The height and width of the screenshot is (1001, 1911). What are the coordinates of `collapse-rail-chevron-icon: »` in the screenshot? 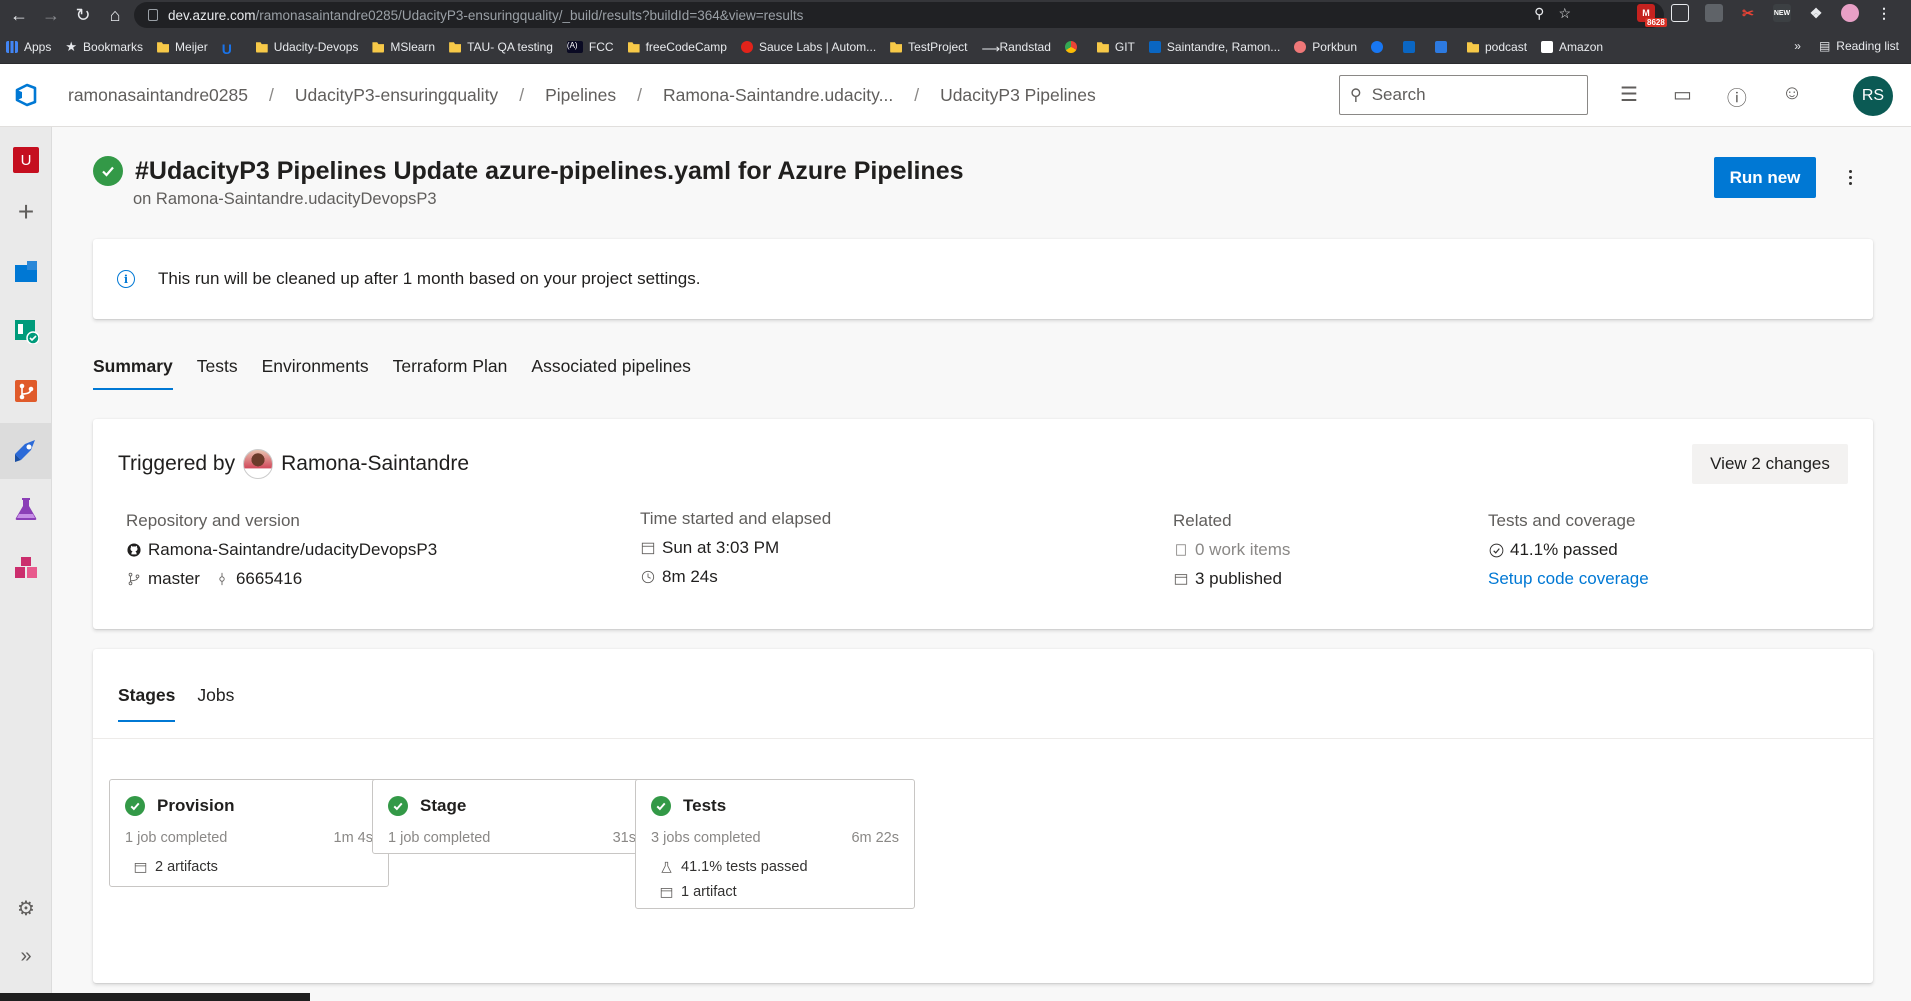 It's located at (26, 956).